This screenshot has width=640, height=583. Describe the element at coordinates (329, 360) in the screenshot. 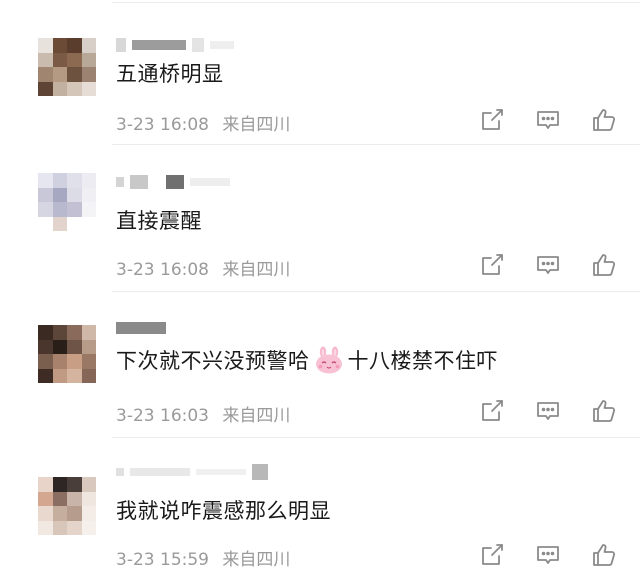

I see `bunny-emoji-icon` at that location.